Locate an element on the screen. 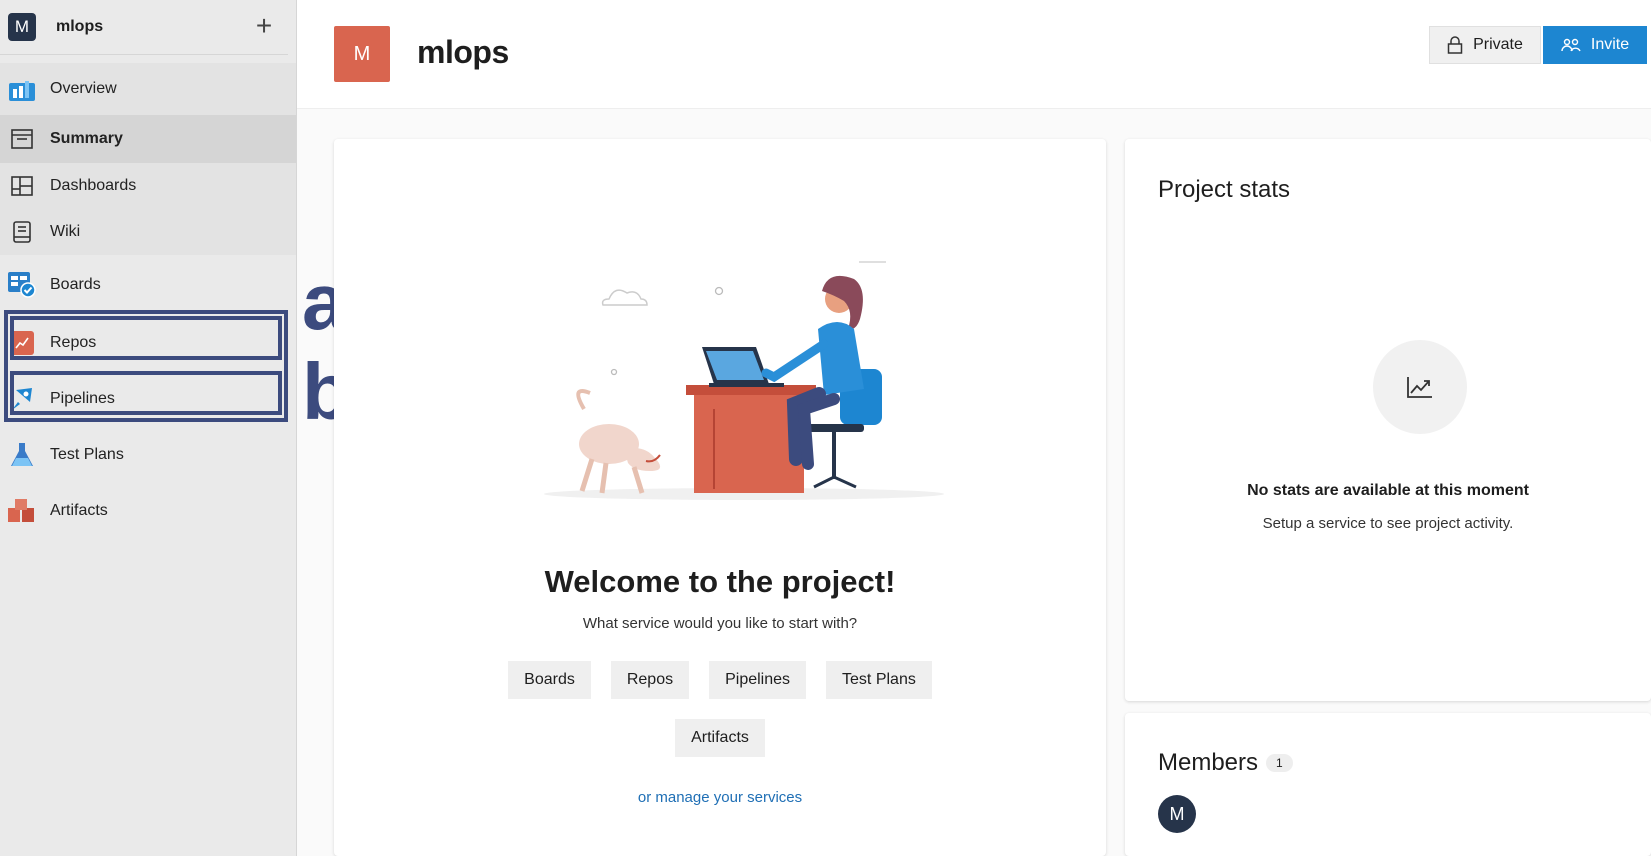 The image size is (1651, 856). sidebar-item-label: Artifacts is located at coordinates (79, 510).